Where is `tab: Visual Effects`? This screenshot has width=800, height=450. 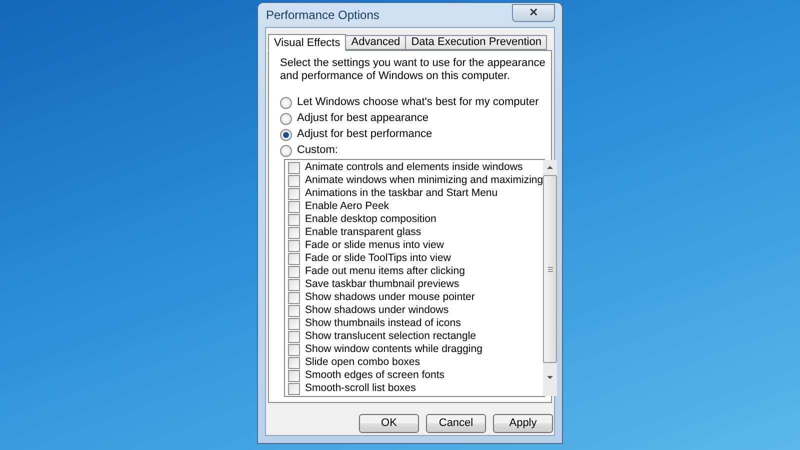 tab: Visual Effects is located at coordinates (307, 42).